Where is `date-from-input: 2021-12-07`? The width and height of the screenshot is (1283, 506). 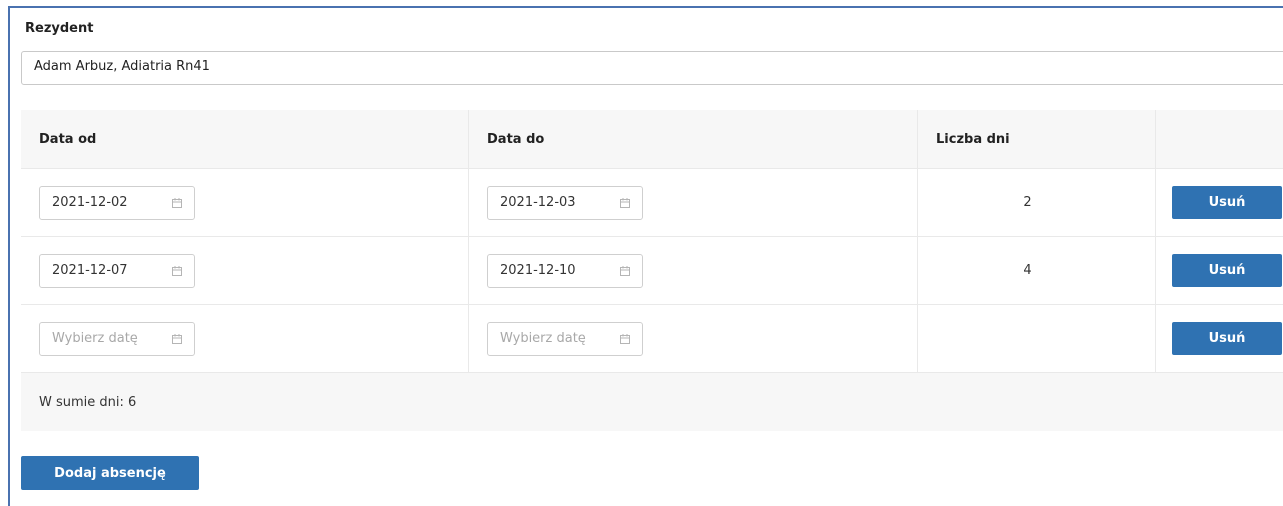
date-from-input: 2021-12-07 is located at coordinates (117, 270).